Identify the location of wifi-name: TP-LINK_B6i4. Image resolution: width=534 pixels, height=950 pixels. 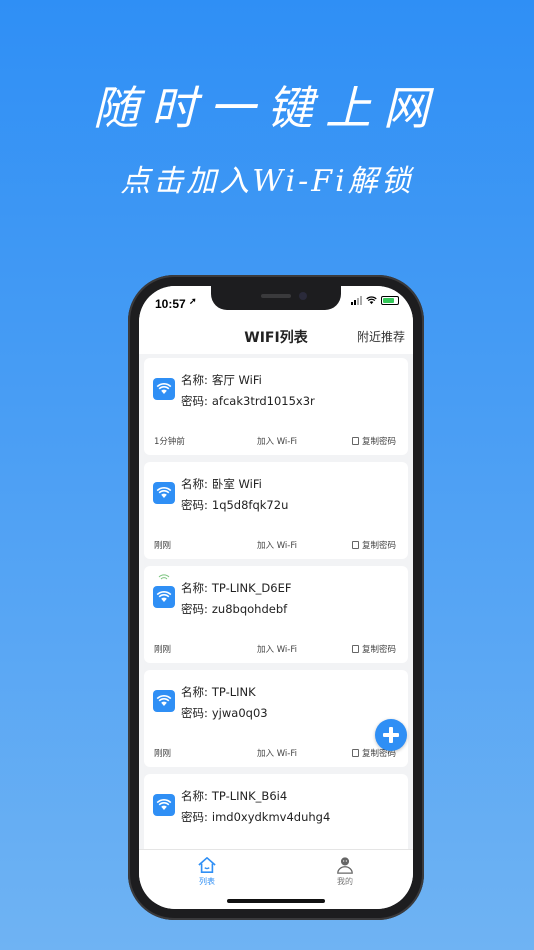
(249, 796).